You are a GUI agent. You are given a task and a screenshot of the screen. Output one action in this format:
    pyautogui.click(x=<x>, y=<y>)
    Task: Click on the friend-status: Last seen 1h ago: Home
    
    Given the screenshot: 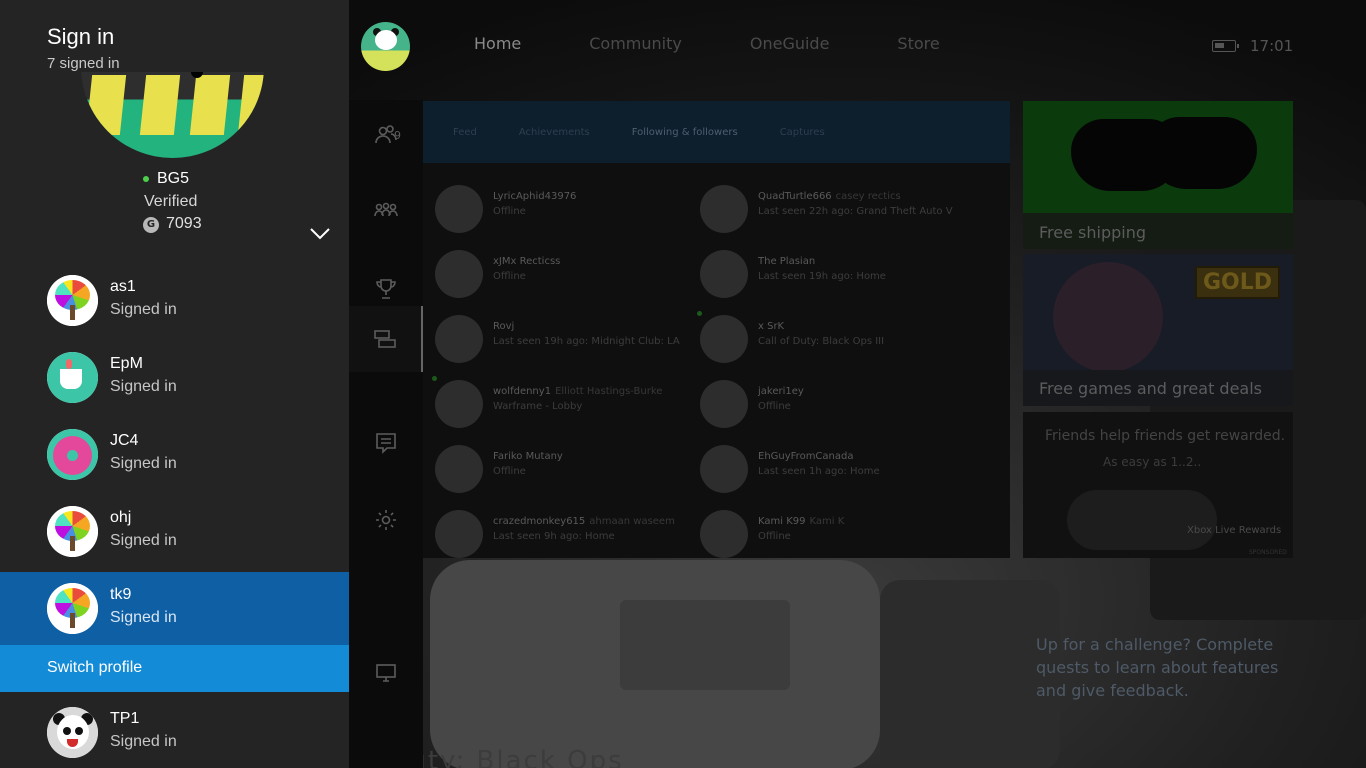 What is the action you would take?
    pyautogui.click(x=819, y=471)
    